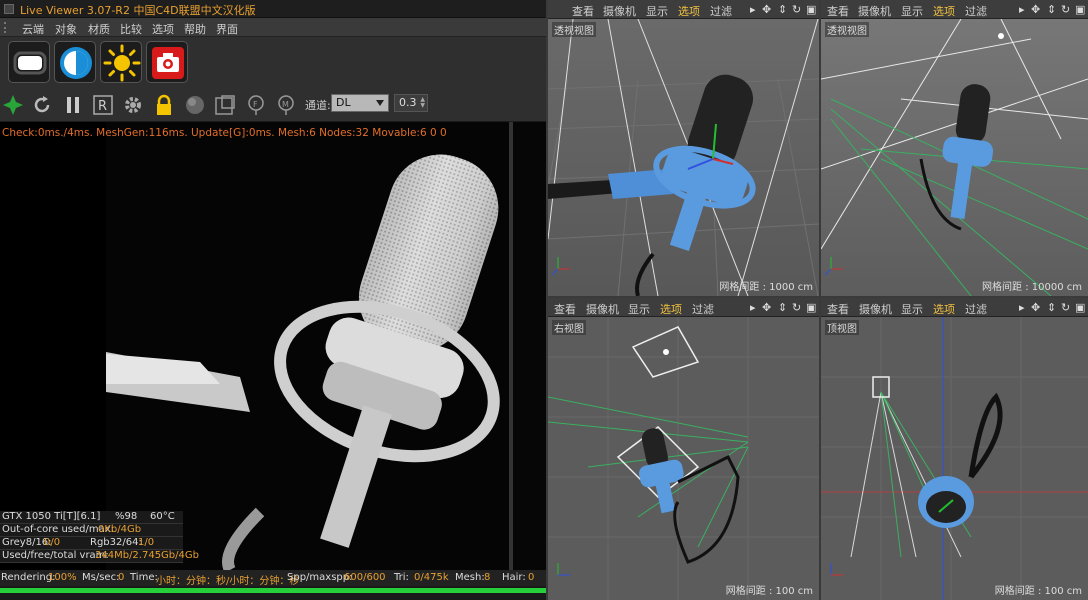  I want to click on camera-button, so click(167, 62).